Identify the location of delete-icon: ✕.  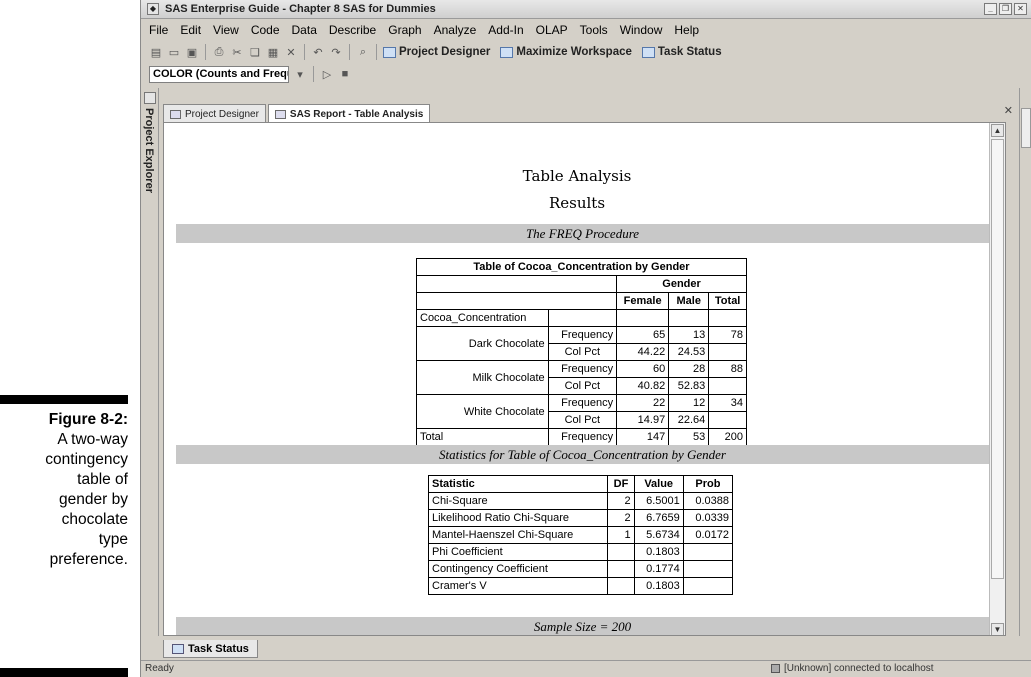
(291, 52).